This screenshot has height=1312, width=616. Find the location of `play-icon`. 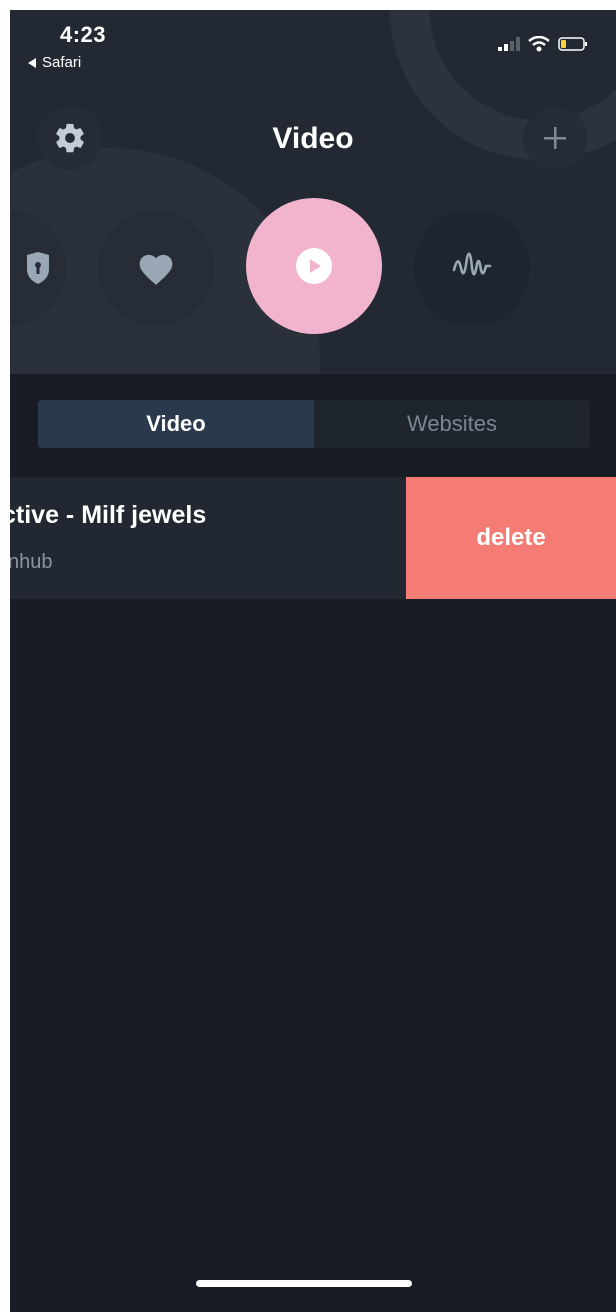

play-icon is located at coordinates (314, 266).